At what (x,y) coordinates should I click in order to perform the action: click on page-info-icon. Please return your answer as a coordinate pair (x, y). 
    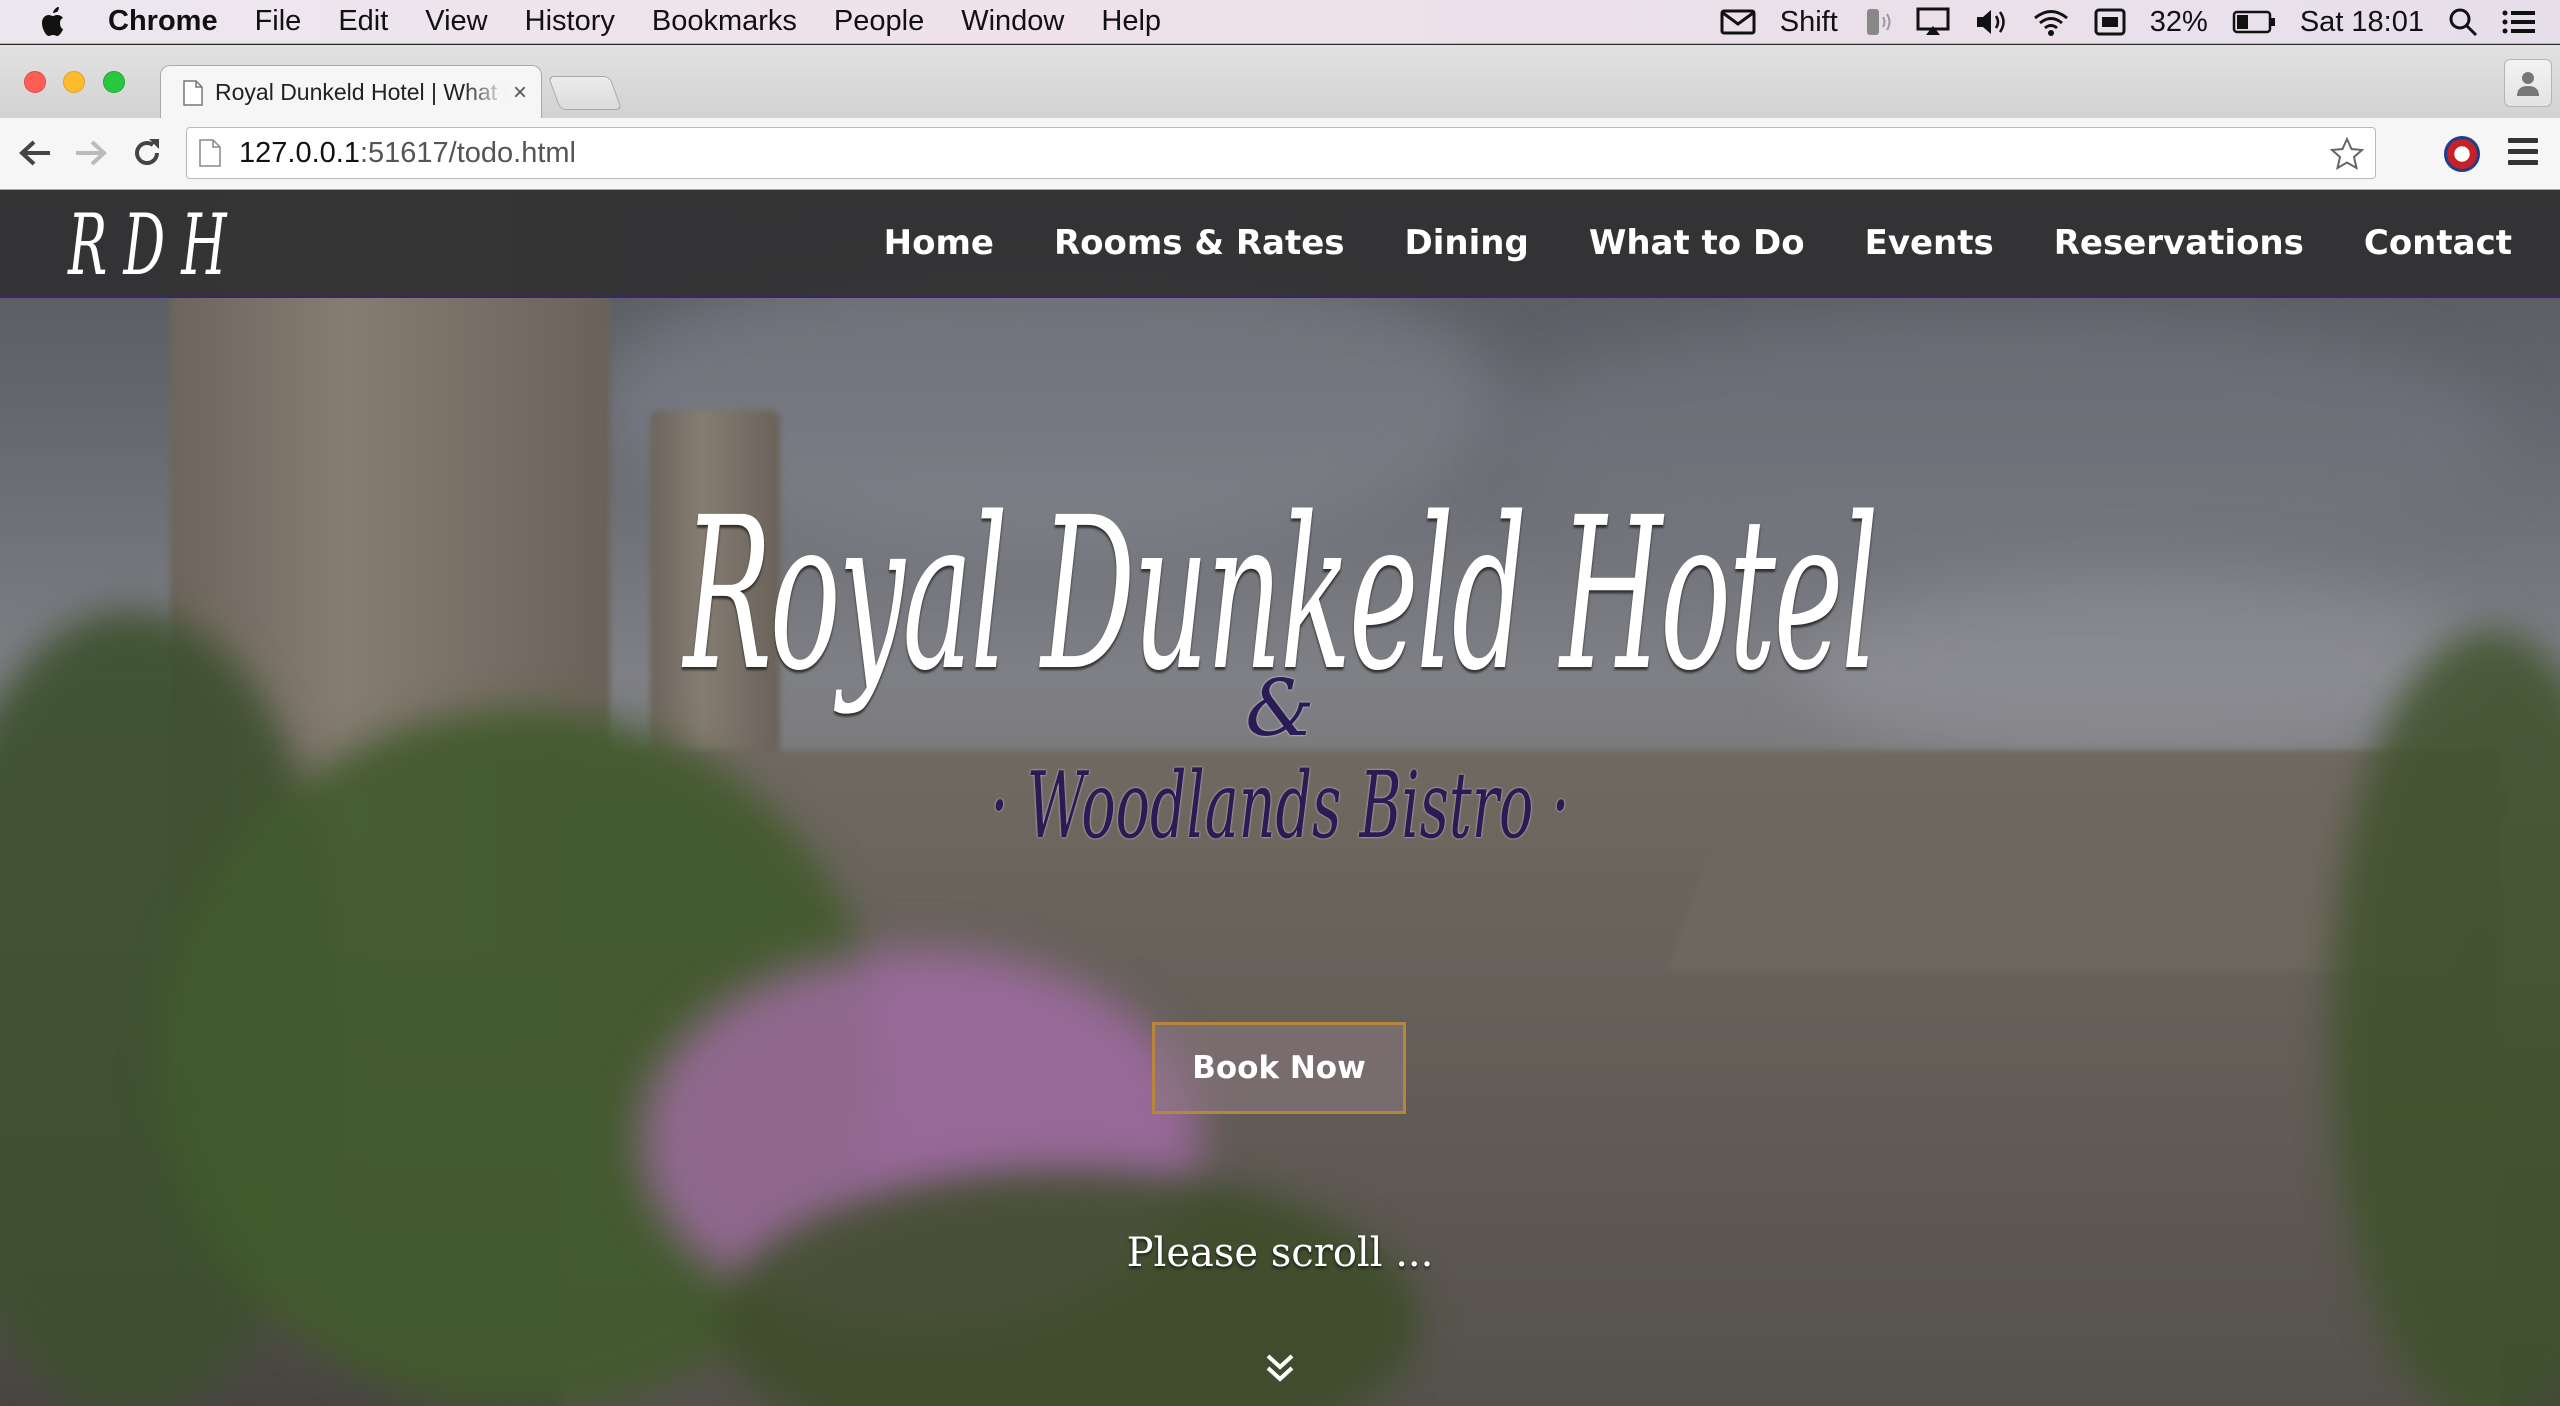
    Looking at the image, I should click on (210, 153).